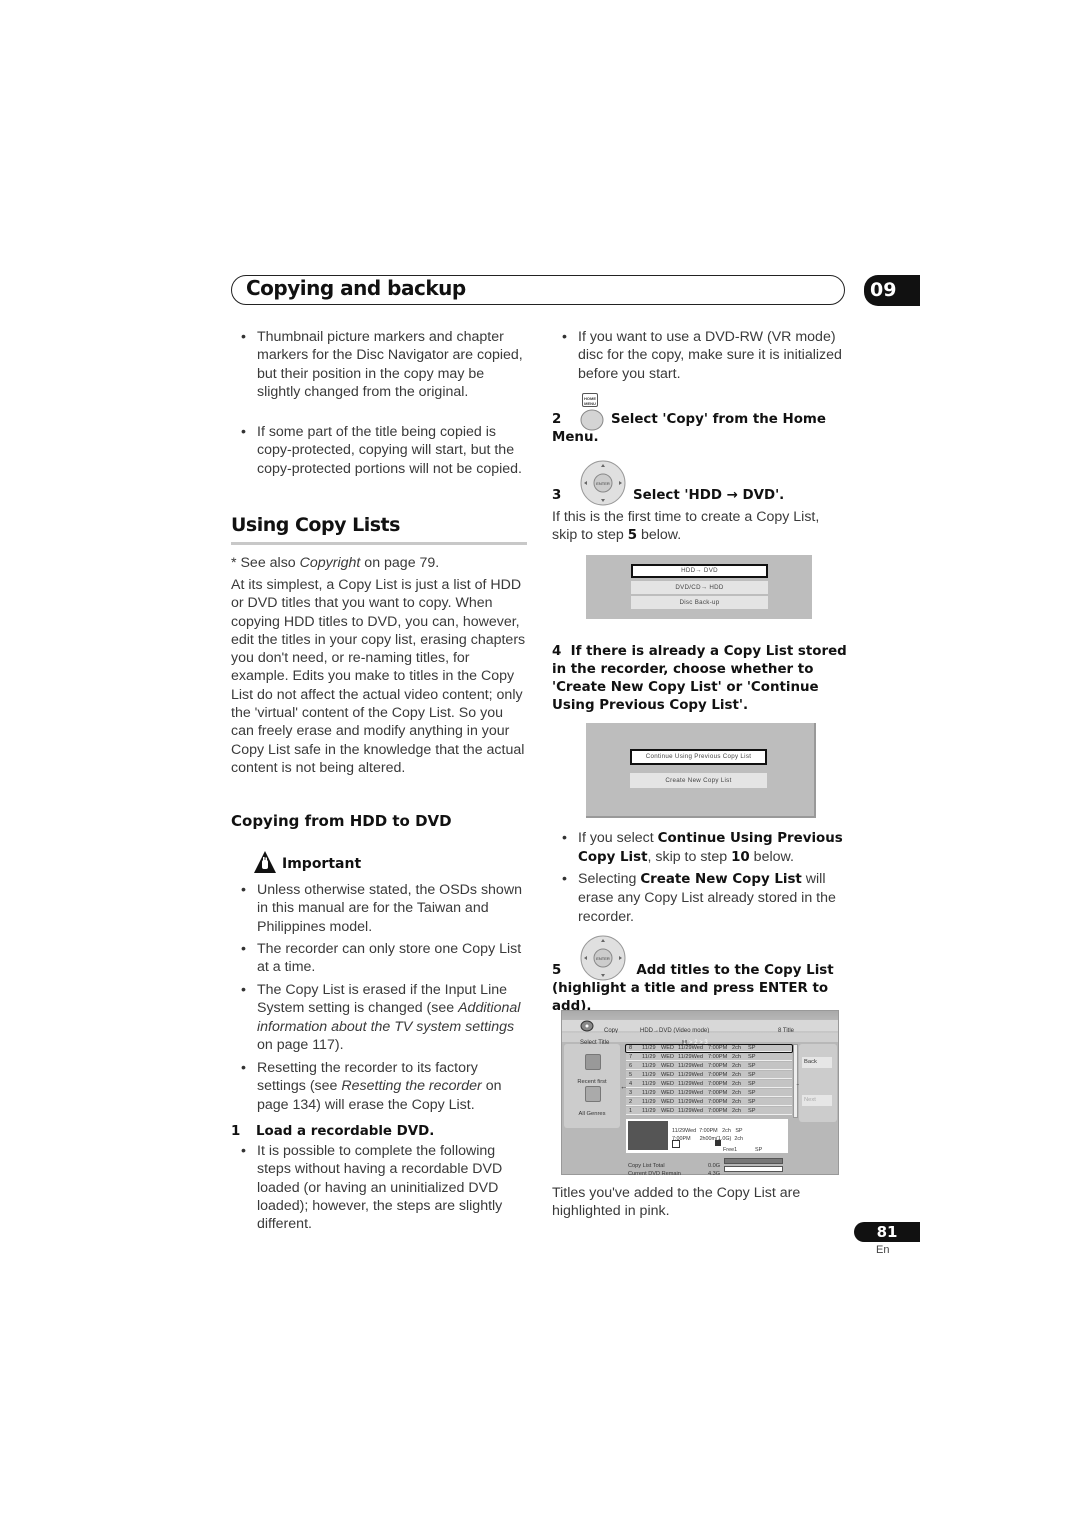  I want to click on step-2-title: Select 'Copy' from the Home Menu., so click(689, 428).